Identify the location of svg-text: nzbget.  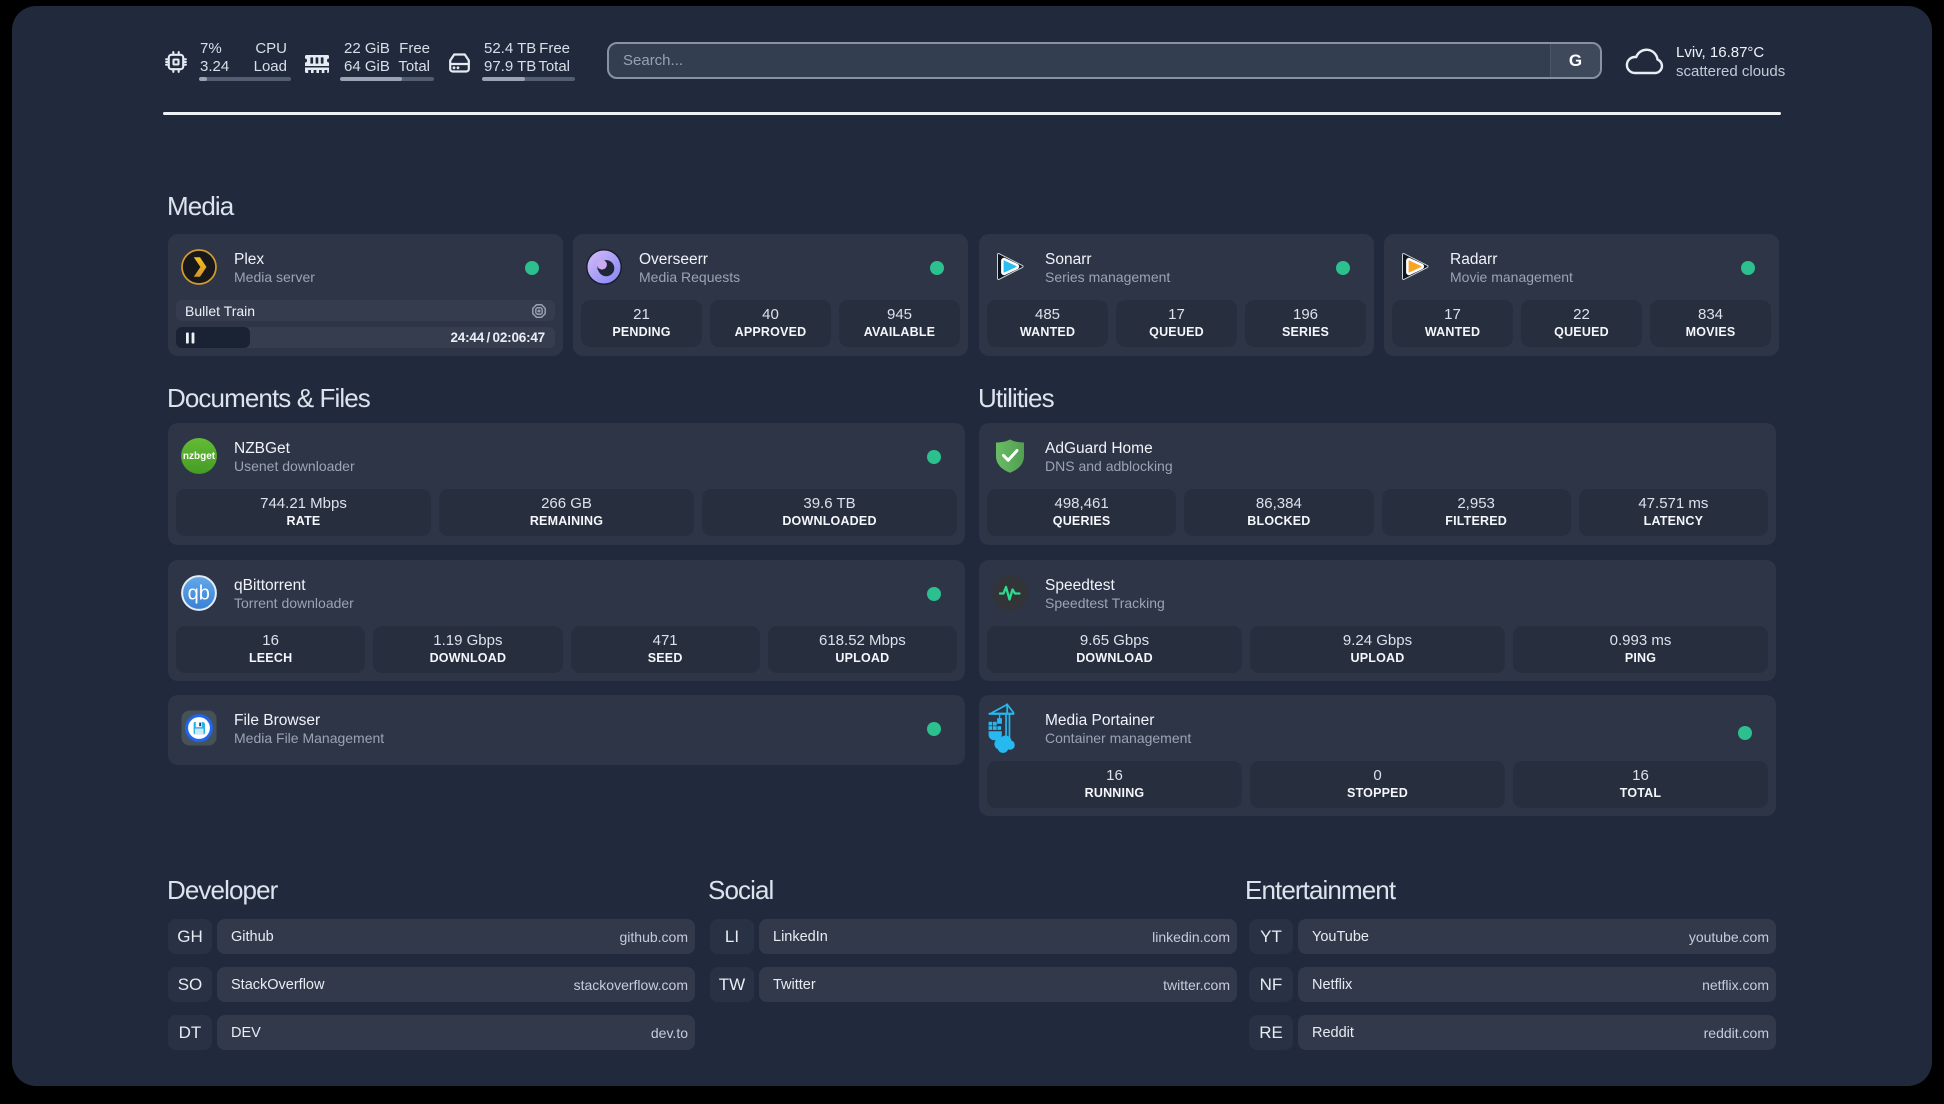
(199, 456).